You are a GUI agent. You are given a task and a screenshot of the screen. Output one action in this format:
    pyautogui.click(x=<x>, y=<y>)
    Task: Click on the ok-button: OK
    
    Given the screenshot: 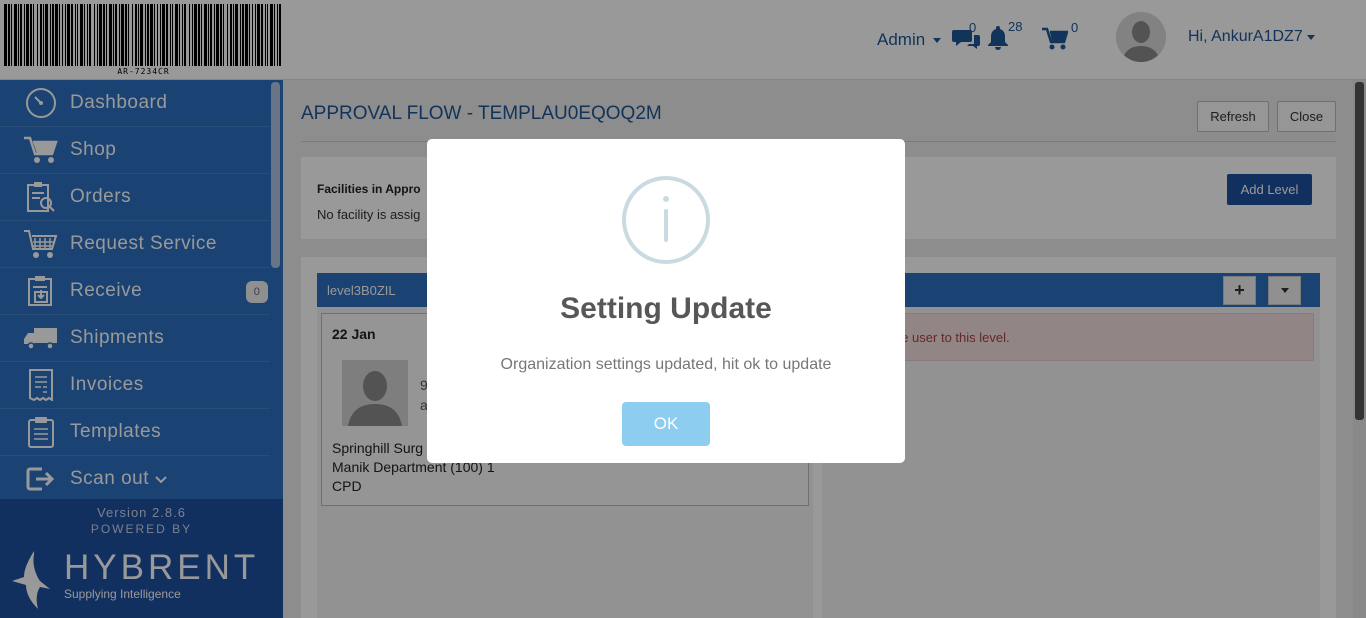 What is the action you would take?
    pyautogui.click(x=666, y=424)
    